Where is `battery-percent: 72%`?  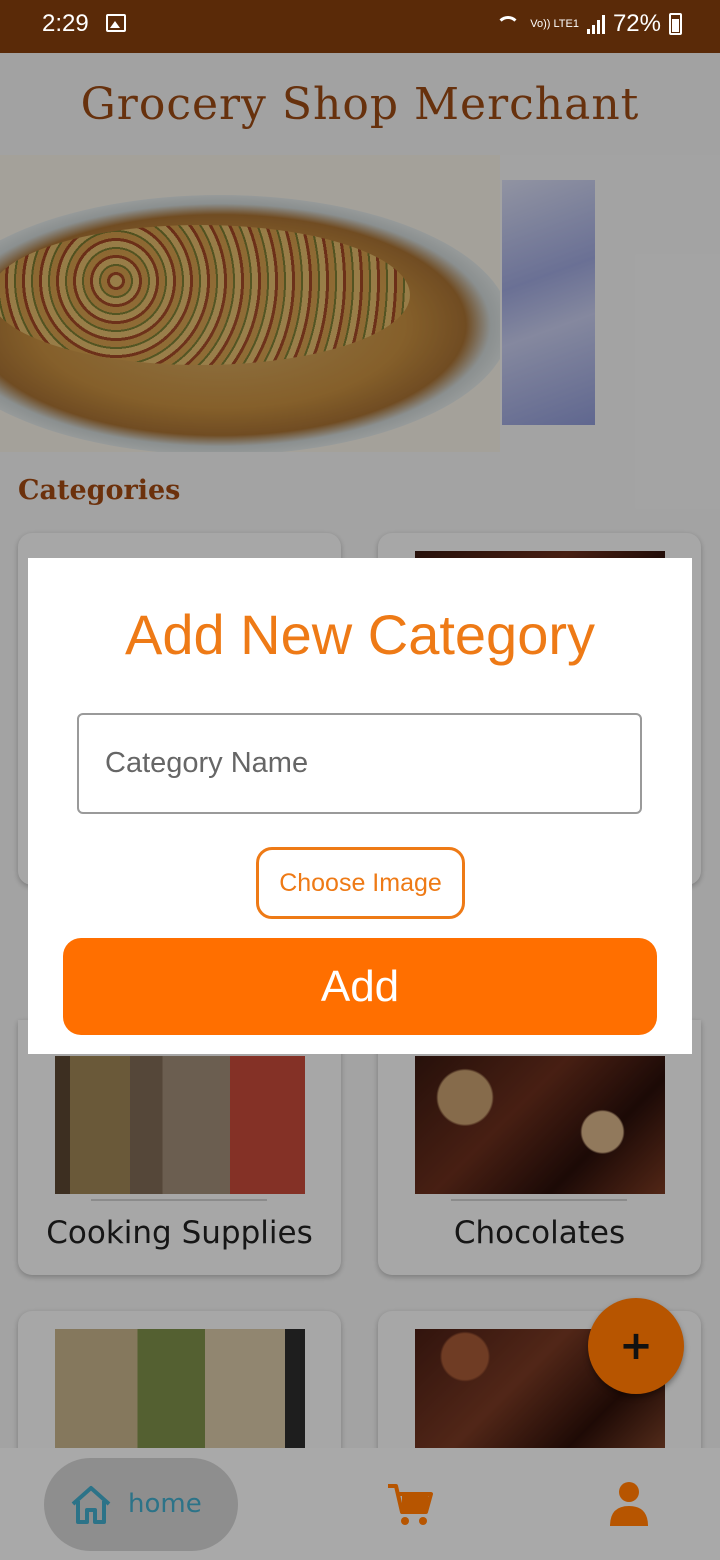
battery-percent: 72% is located at coordinates (636, 23).